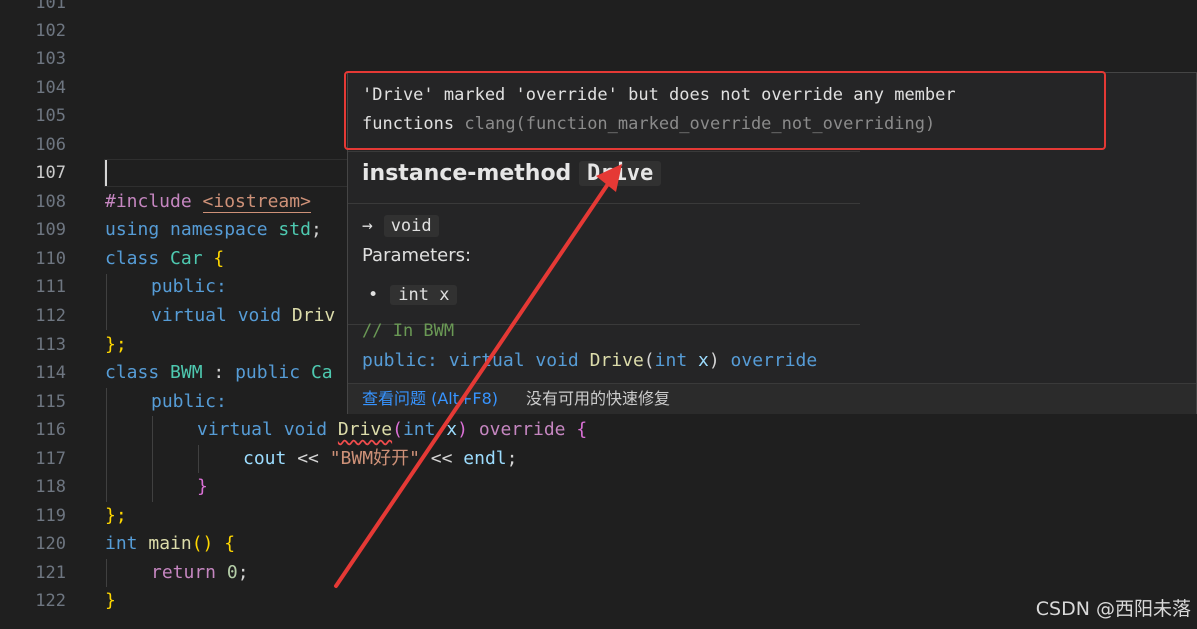 This screenshot has height=629, width=1197. I want to click on code-line-110: class Car {, so click(165, 258).